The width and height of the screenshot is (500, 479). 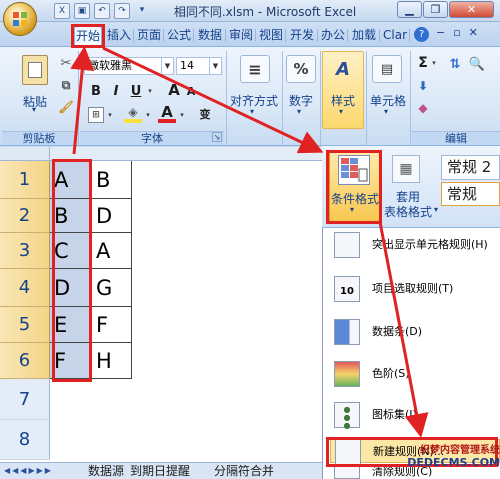 What do you see at coordinates (210, 35) in the screenshot?
I see `tab-data: 数据` at bounding box center [210, 35].